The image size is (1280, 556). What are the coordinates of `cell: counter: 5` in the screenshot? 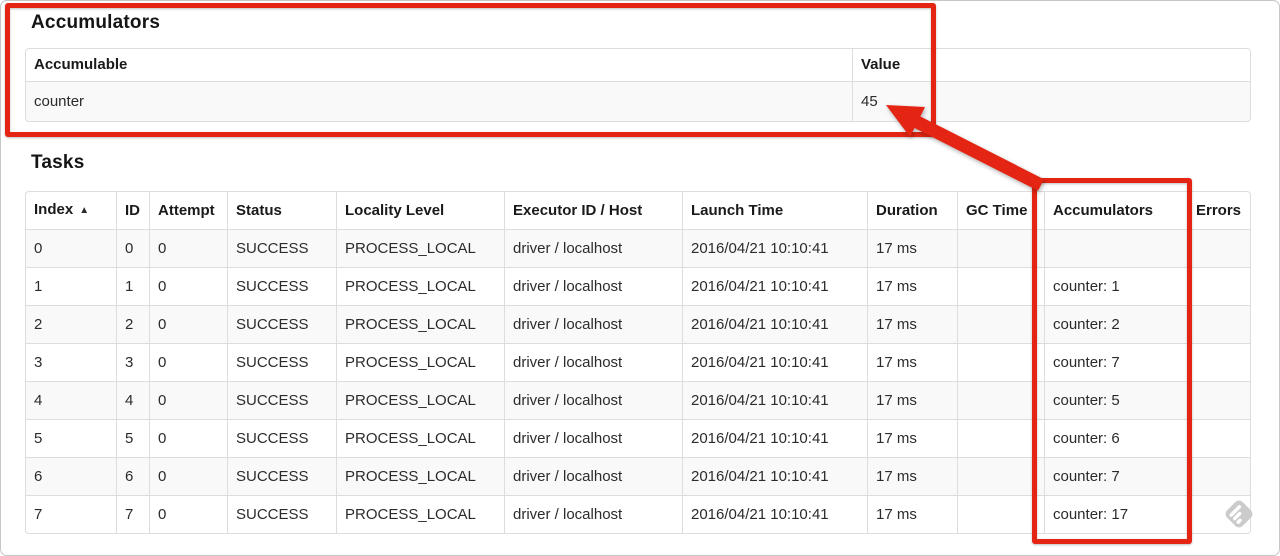 It's located at (1115, 400).